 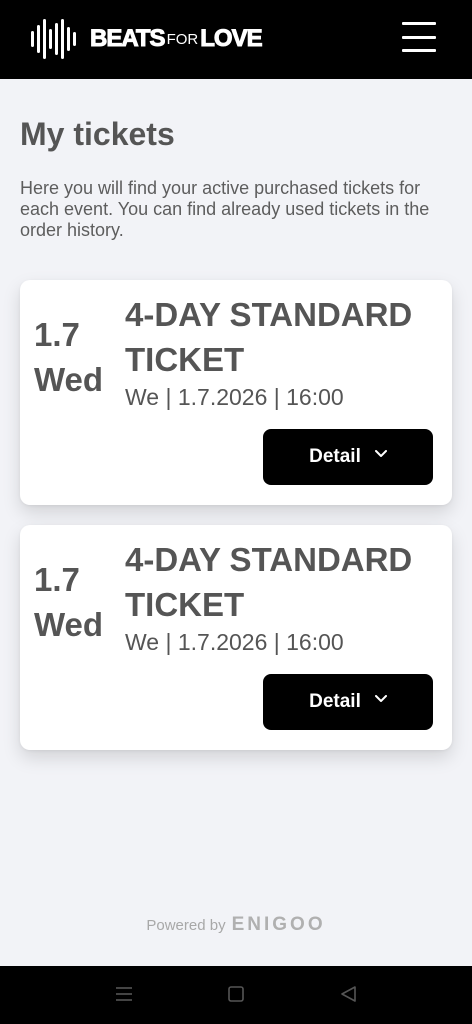 I want to click on powered-by-footer: Powered by ENIGOO, so click(x=236, y=925).